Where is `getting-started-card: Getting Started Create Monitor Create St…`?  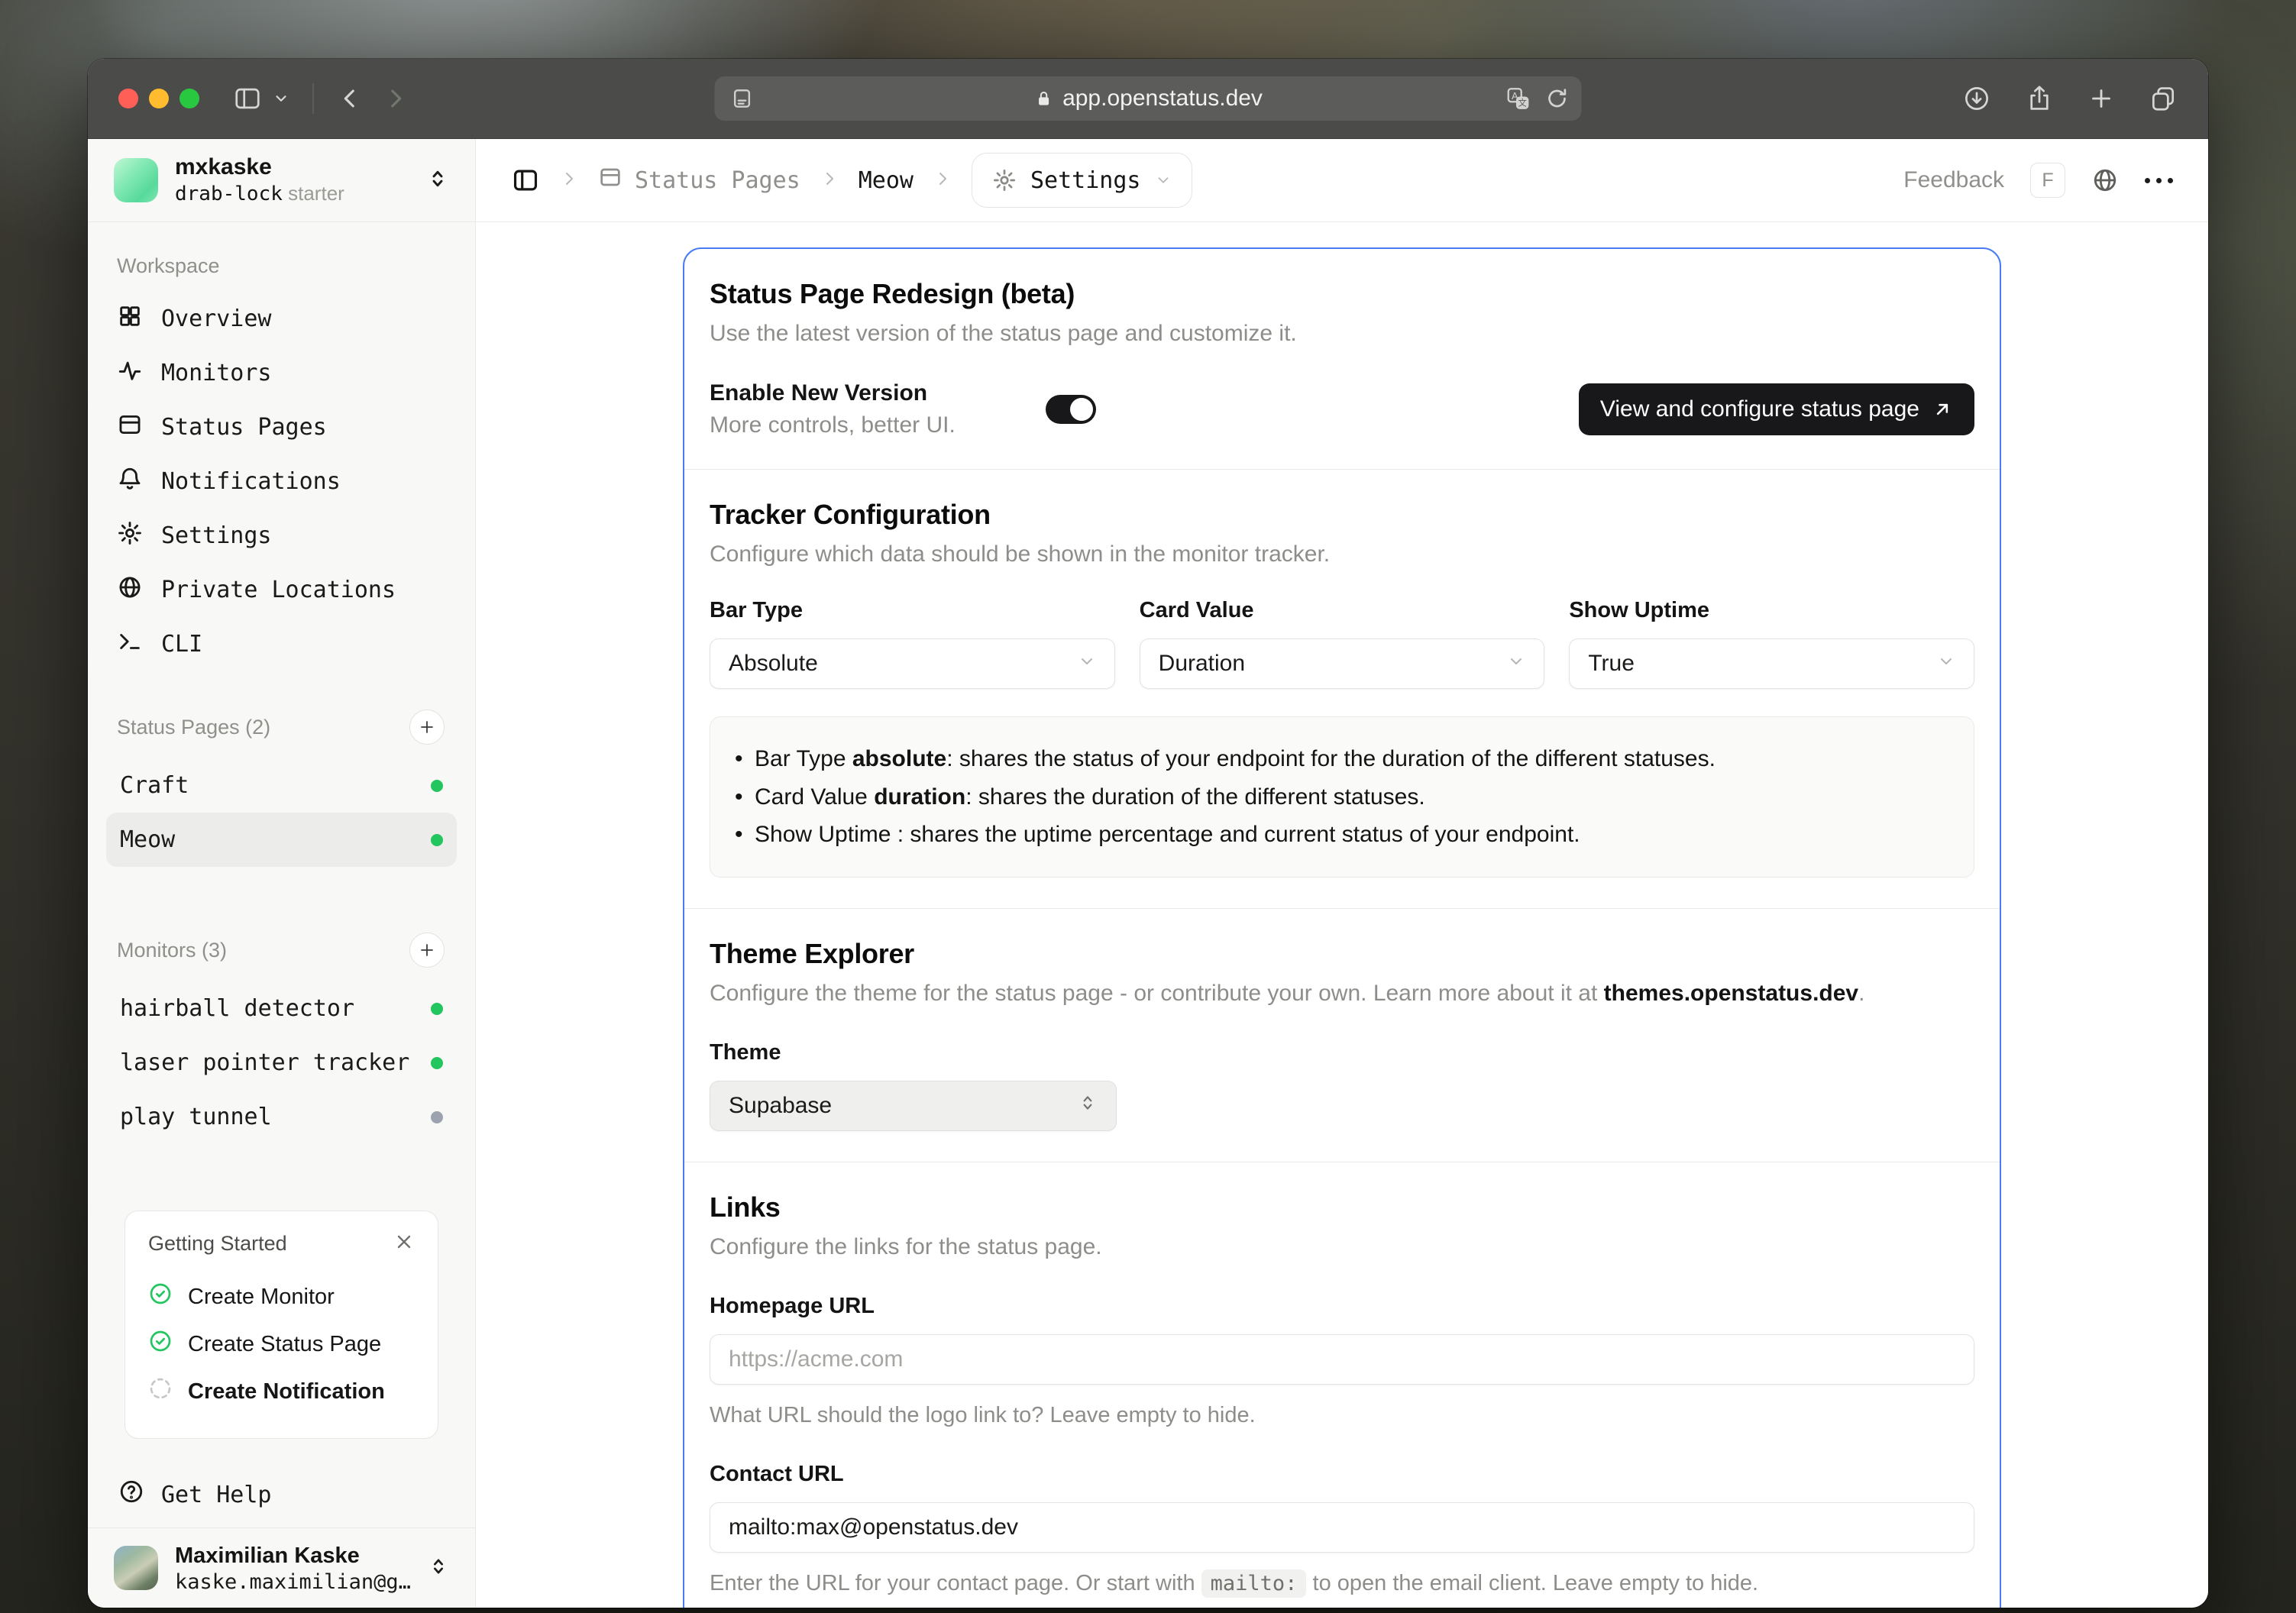
getting-started-card: Getting Started Create Monitor Create St… is located at coordinates (281, 1325).